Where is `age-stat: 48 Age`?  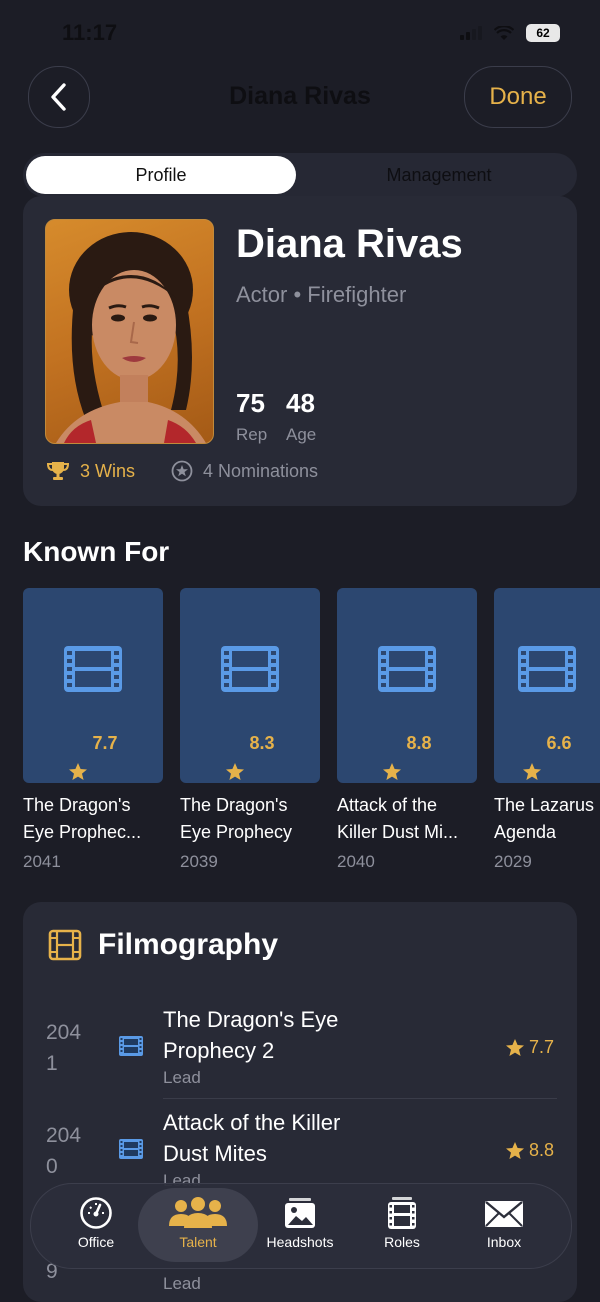 age-stat: 48 Age is located at coordinates (301, 416).